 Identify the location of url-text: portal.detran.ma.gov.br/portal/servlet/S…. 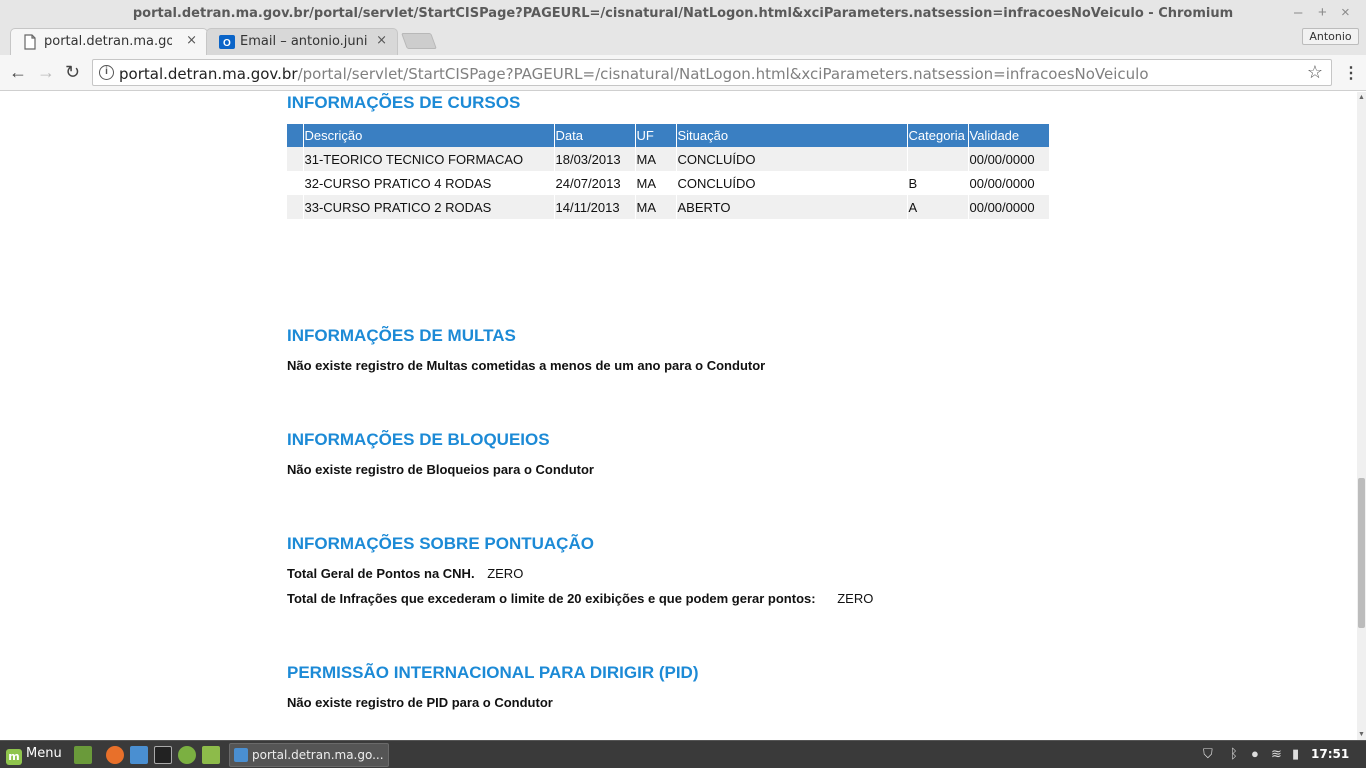
(634, 74).